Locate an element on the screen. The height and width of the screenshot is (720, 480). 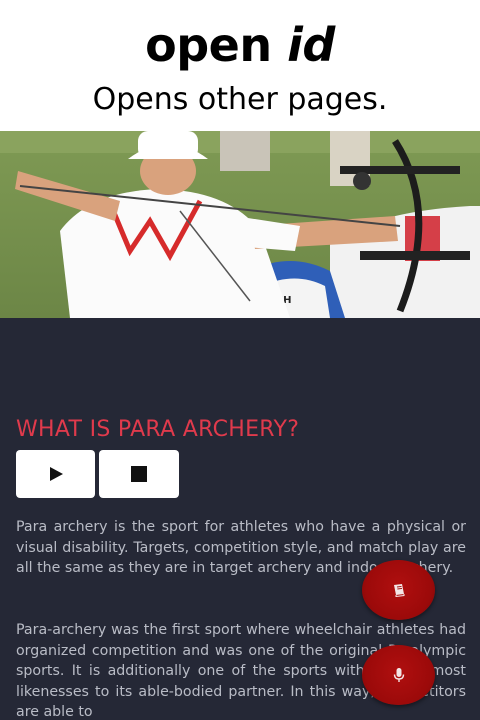
book-icon is located at coordinates (398, 590).